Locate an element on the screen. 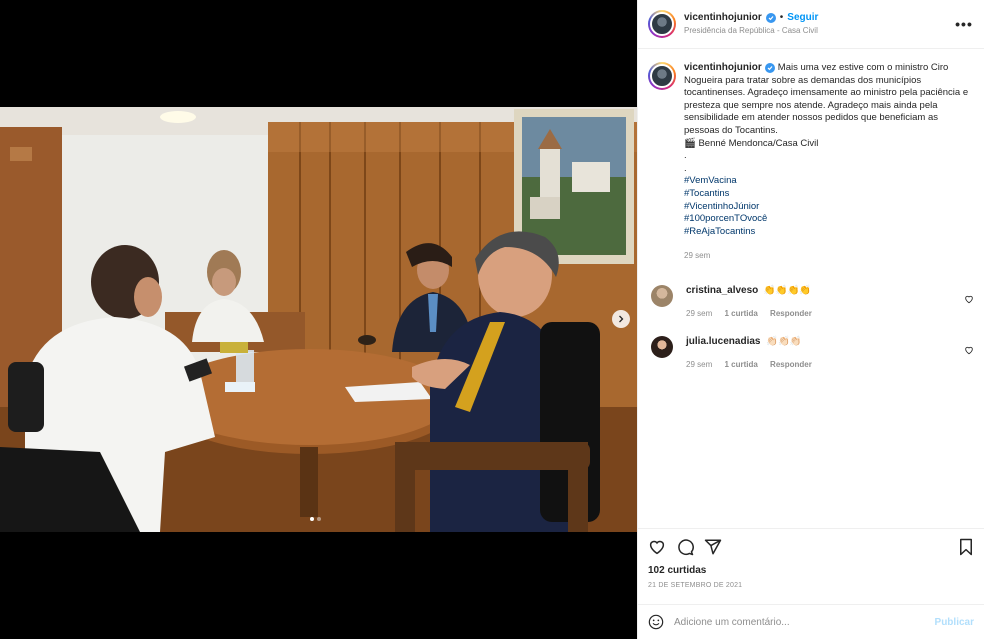 The image size is (984, 639). post-location: Presidência da República - Casa Civil is located at coordinates (819, 31).